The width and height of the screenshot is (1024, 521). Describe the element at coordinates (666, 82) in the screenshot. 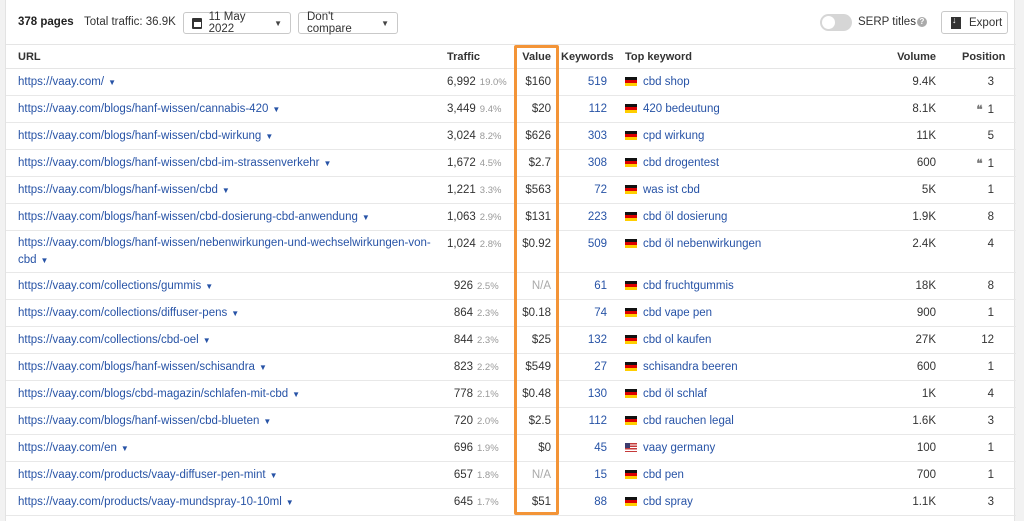

I see `top-keyword-link: cbd shop` at that location.